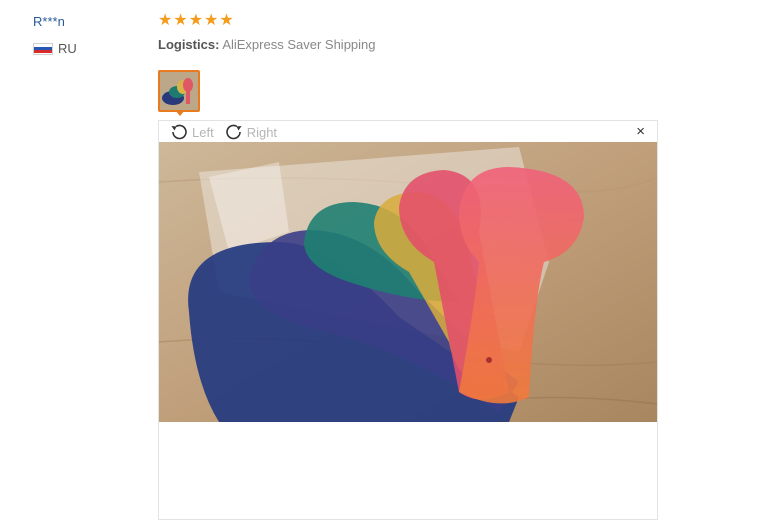  I want to click on russia-flag-icon, so click(43, 48).